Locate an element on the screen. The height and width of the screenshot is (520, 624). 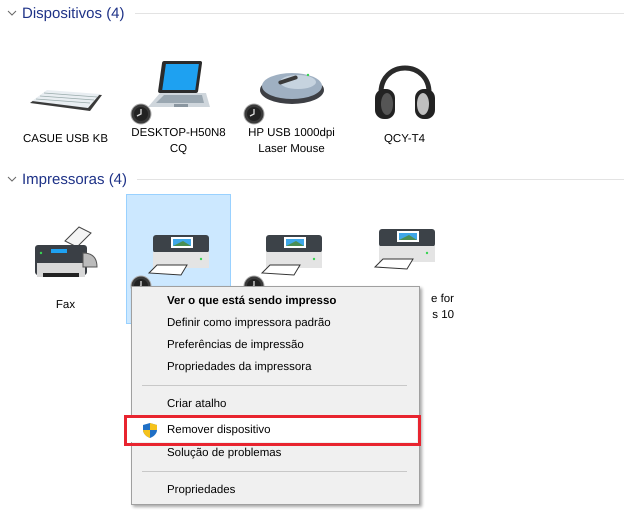
menu-item: Definir como impressora padrão is located at coordinates (275, 323).